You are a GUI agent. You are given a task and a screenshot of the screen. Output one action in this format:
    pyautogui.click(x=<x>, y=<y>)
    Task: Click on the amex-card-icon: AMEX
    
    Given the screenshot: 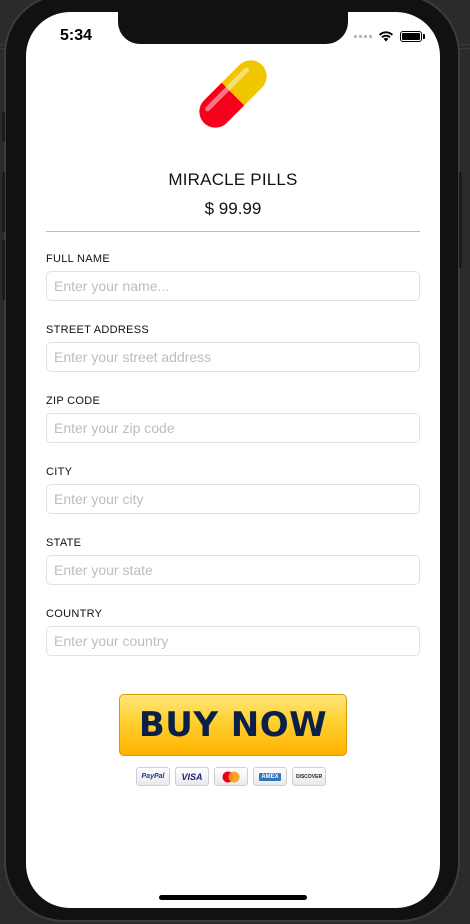 What is the action you would take?
    pyautogui.click(x=270, y=776)
    